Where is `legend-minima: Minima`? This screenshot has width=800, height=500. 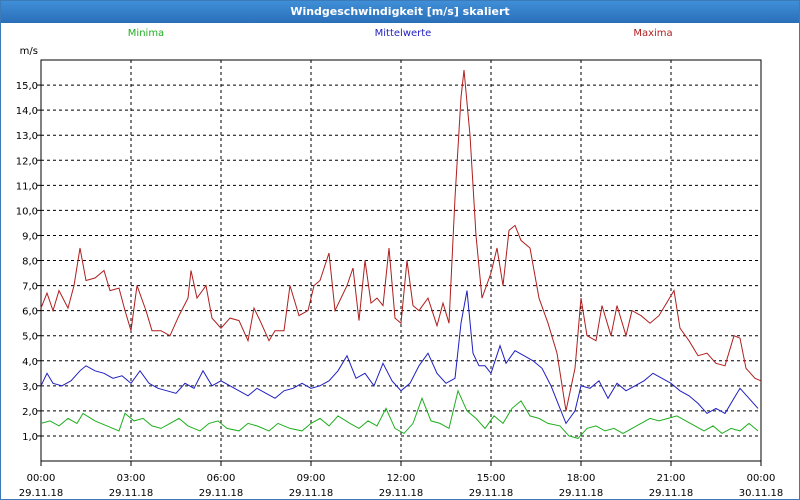 legend-minima: Minima is located at coordinates (146, 33).